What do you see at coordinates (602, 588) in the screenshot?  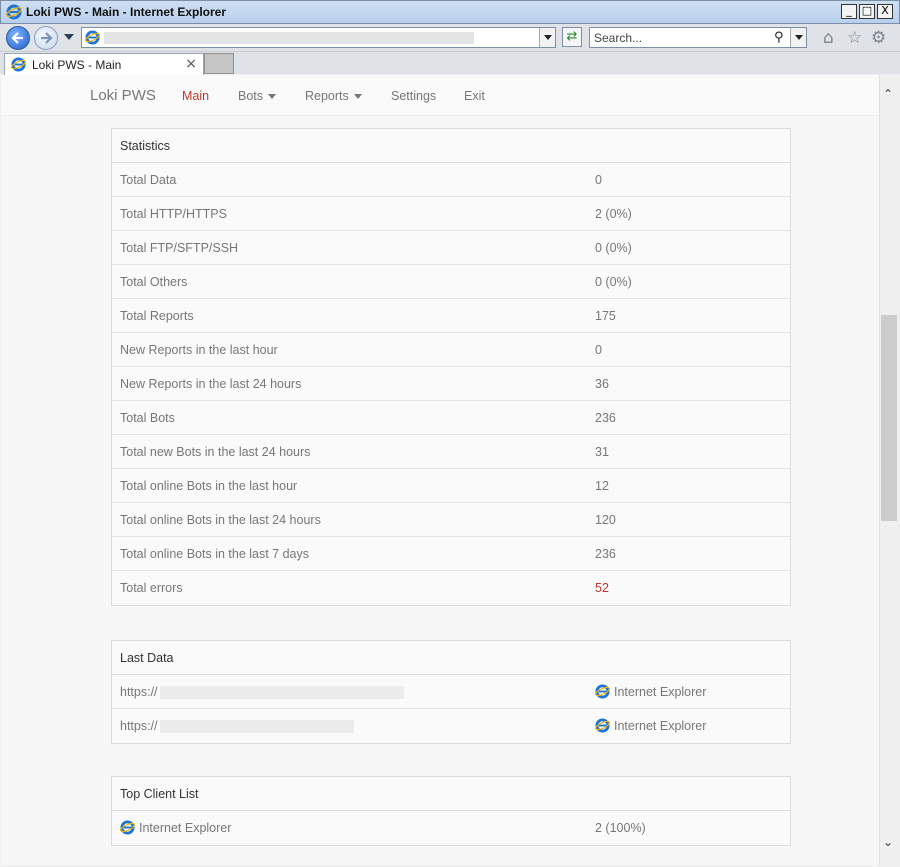 I see `stat-value: 52` at bounding box center [602, 588].